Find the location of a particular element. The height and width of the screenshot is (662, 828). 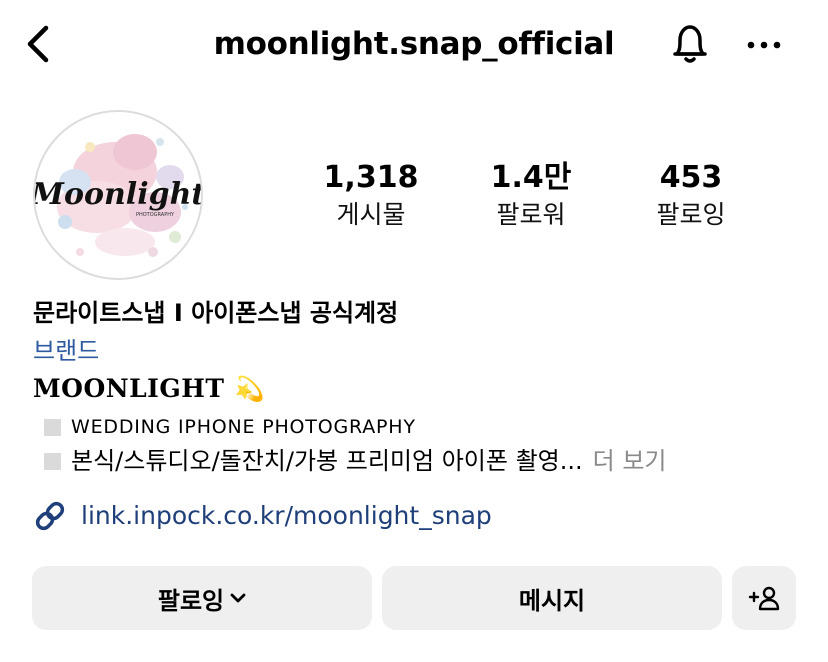

stat-posts-label: 게시물 is located at coordinates (371, 214).